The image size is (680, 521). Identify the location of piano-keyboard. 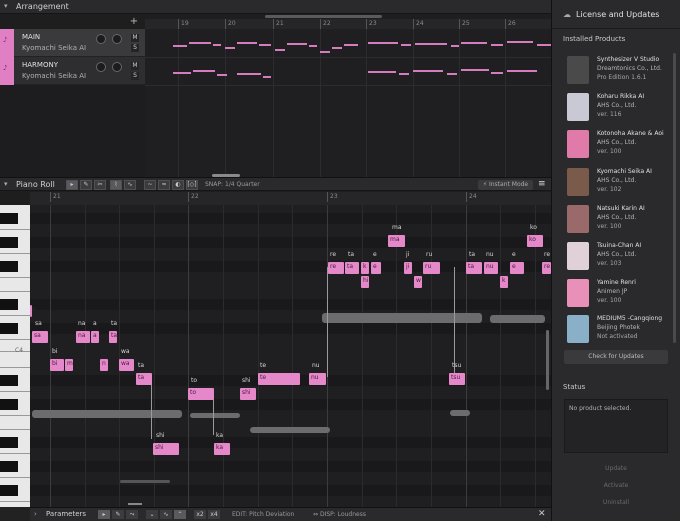
(15, 356).